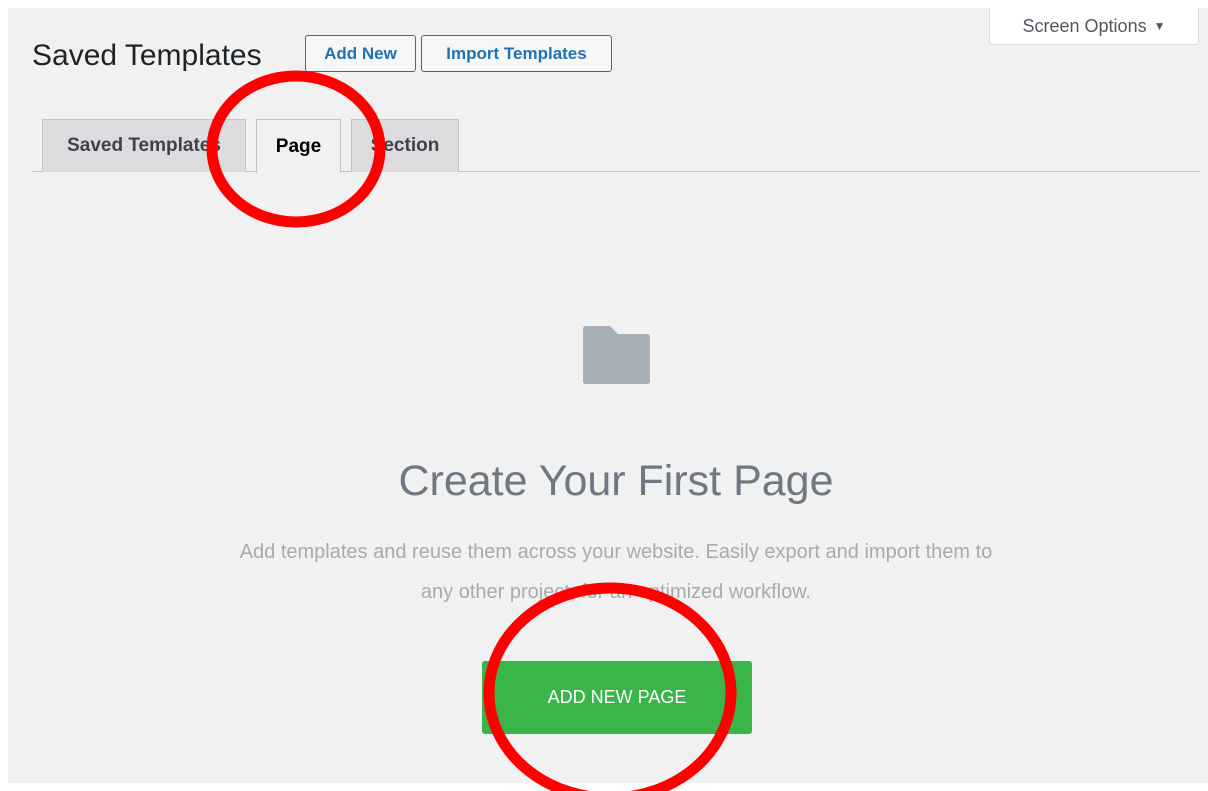 The height and width of the screenshot is (791, 1208). I want to click on tab-page: Page, so click(298, 146).